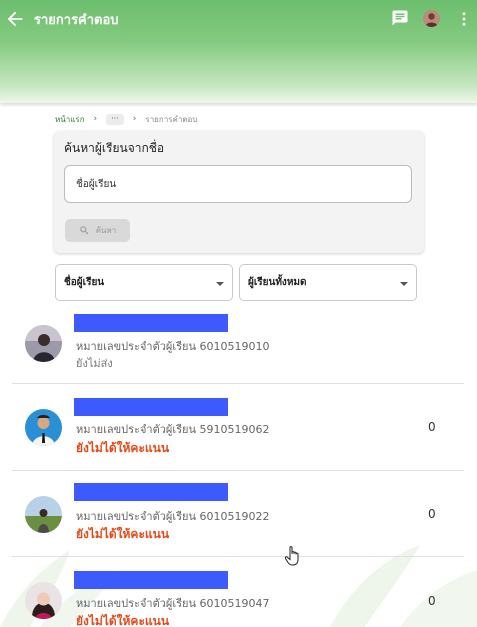 This screenshot has width=477, height=627. What do you see at coordinates (291, 556) in the screenshot?
I see `hand-cursor-icon` at bounding box center [291, 556].